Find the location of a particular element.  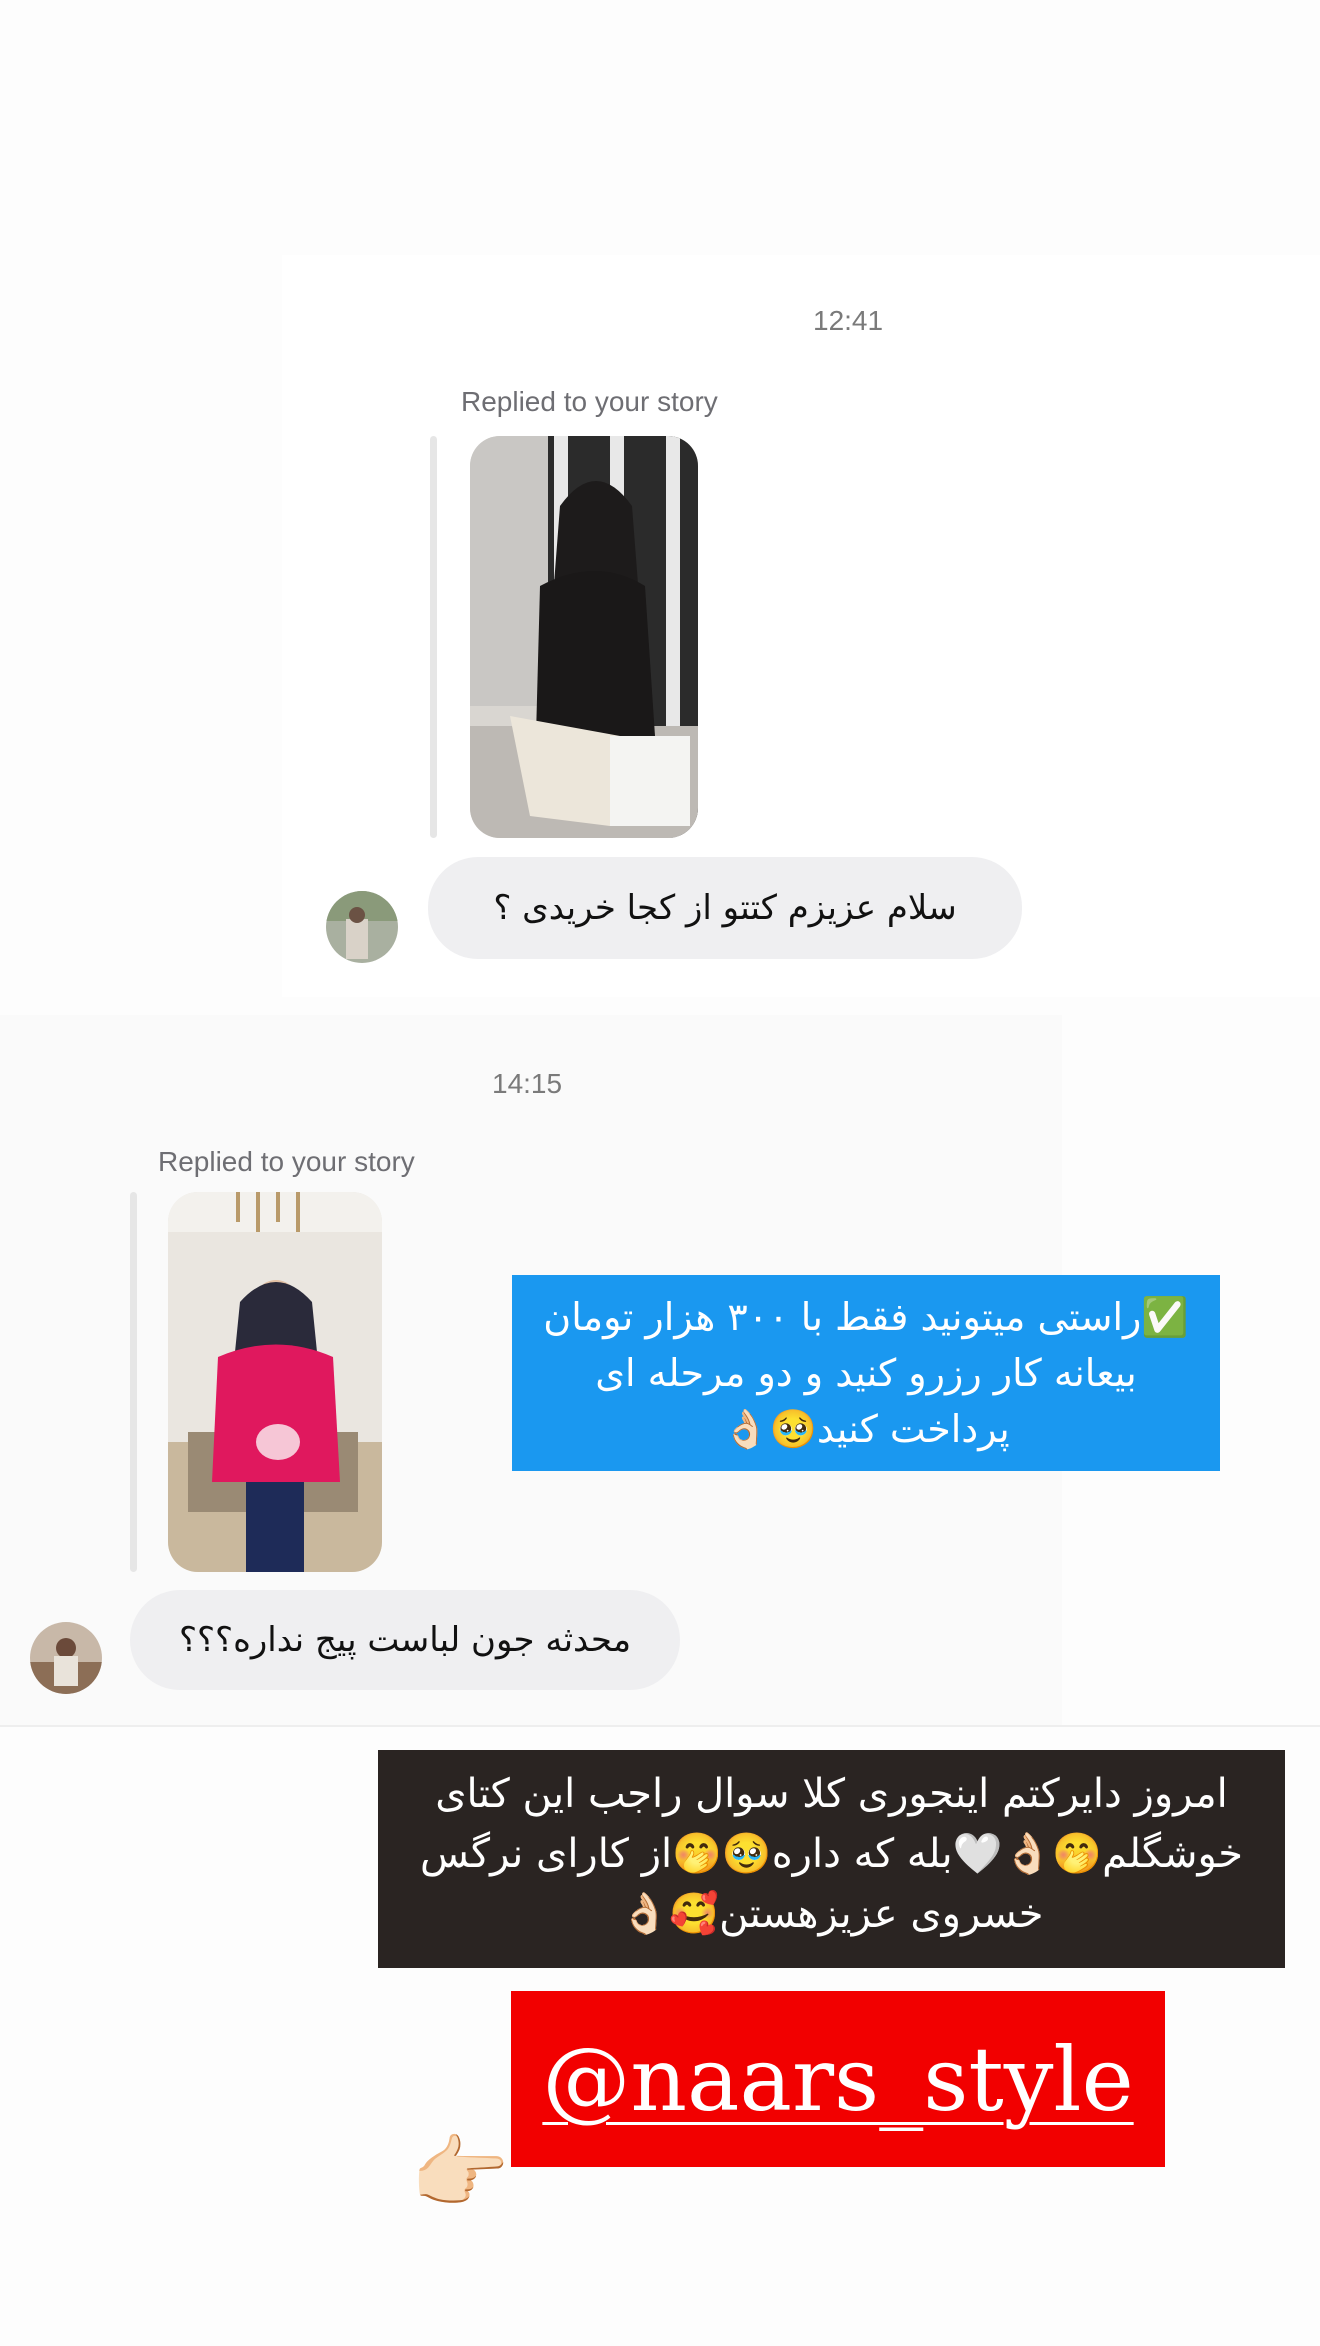

mention-link: @naars_style is located at coordinates (837, 2079).